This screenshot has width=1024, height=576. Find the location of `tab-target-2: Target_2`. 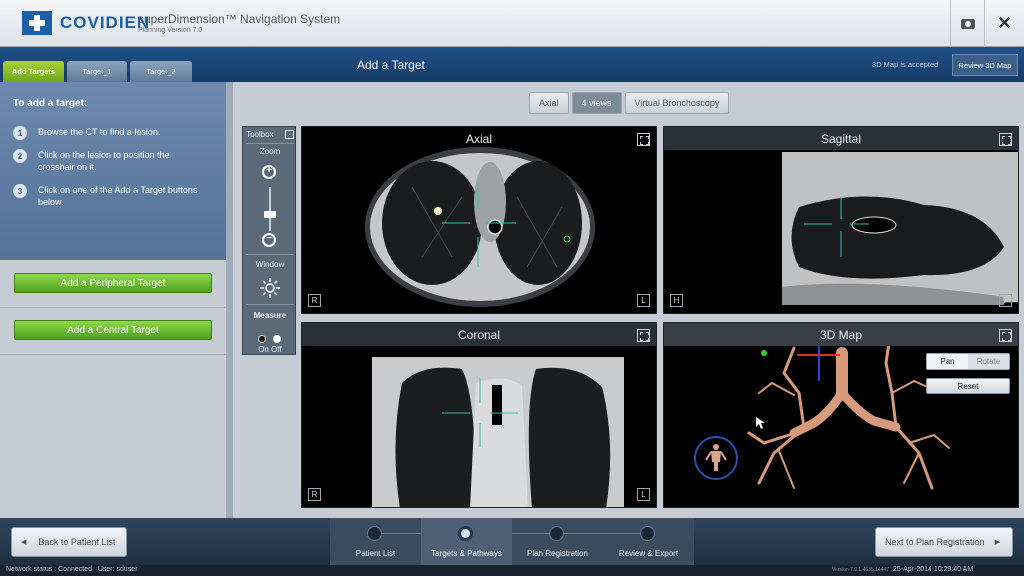

tab-target-2: Target_2 is located at coordinates (161, 71).